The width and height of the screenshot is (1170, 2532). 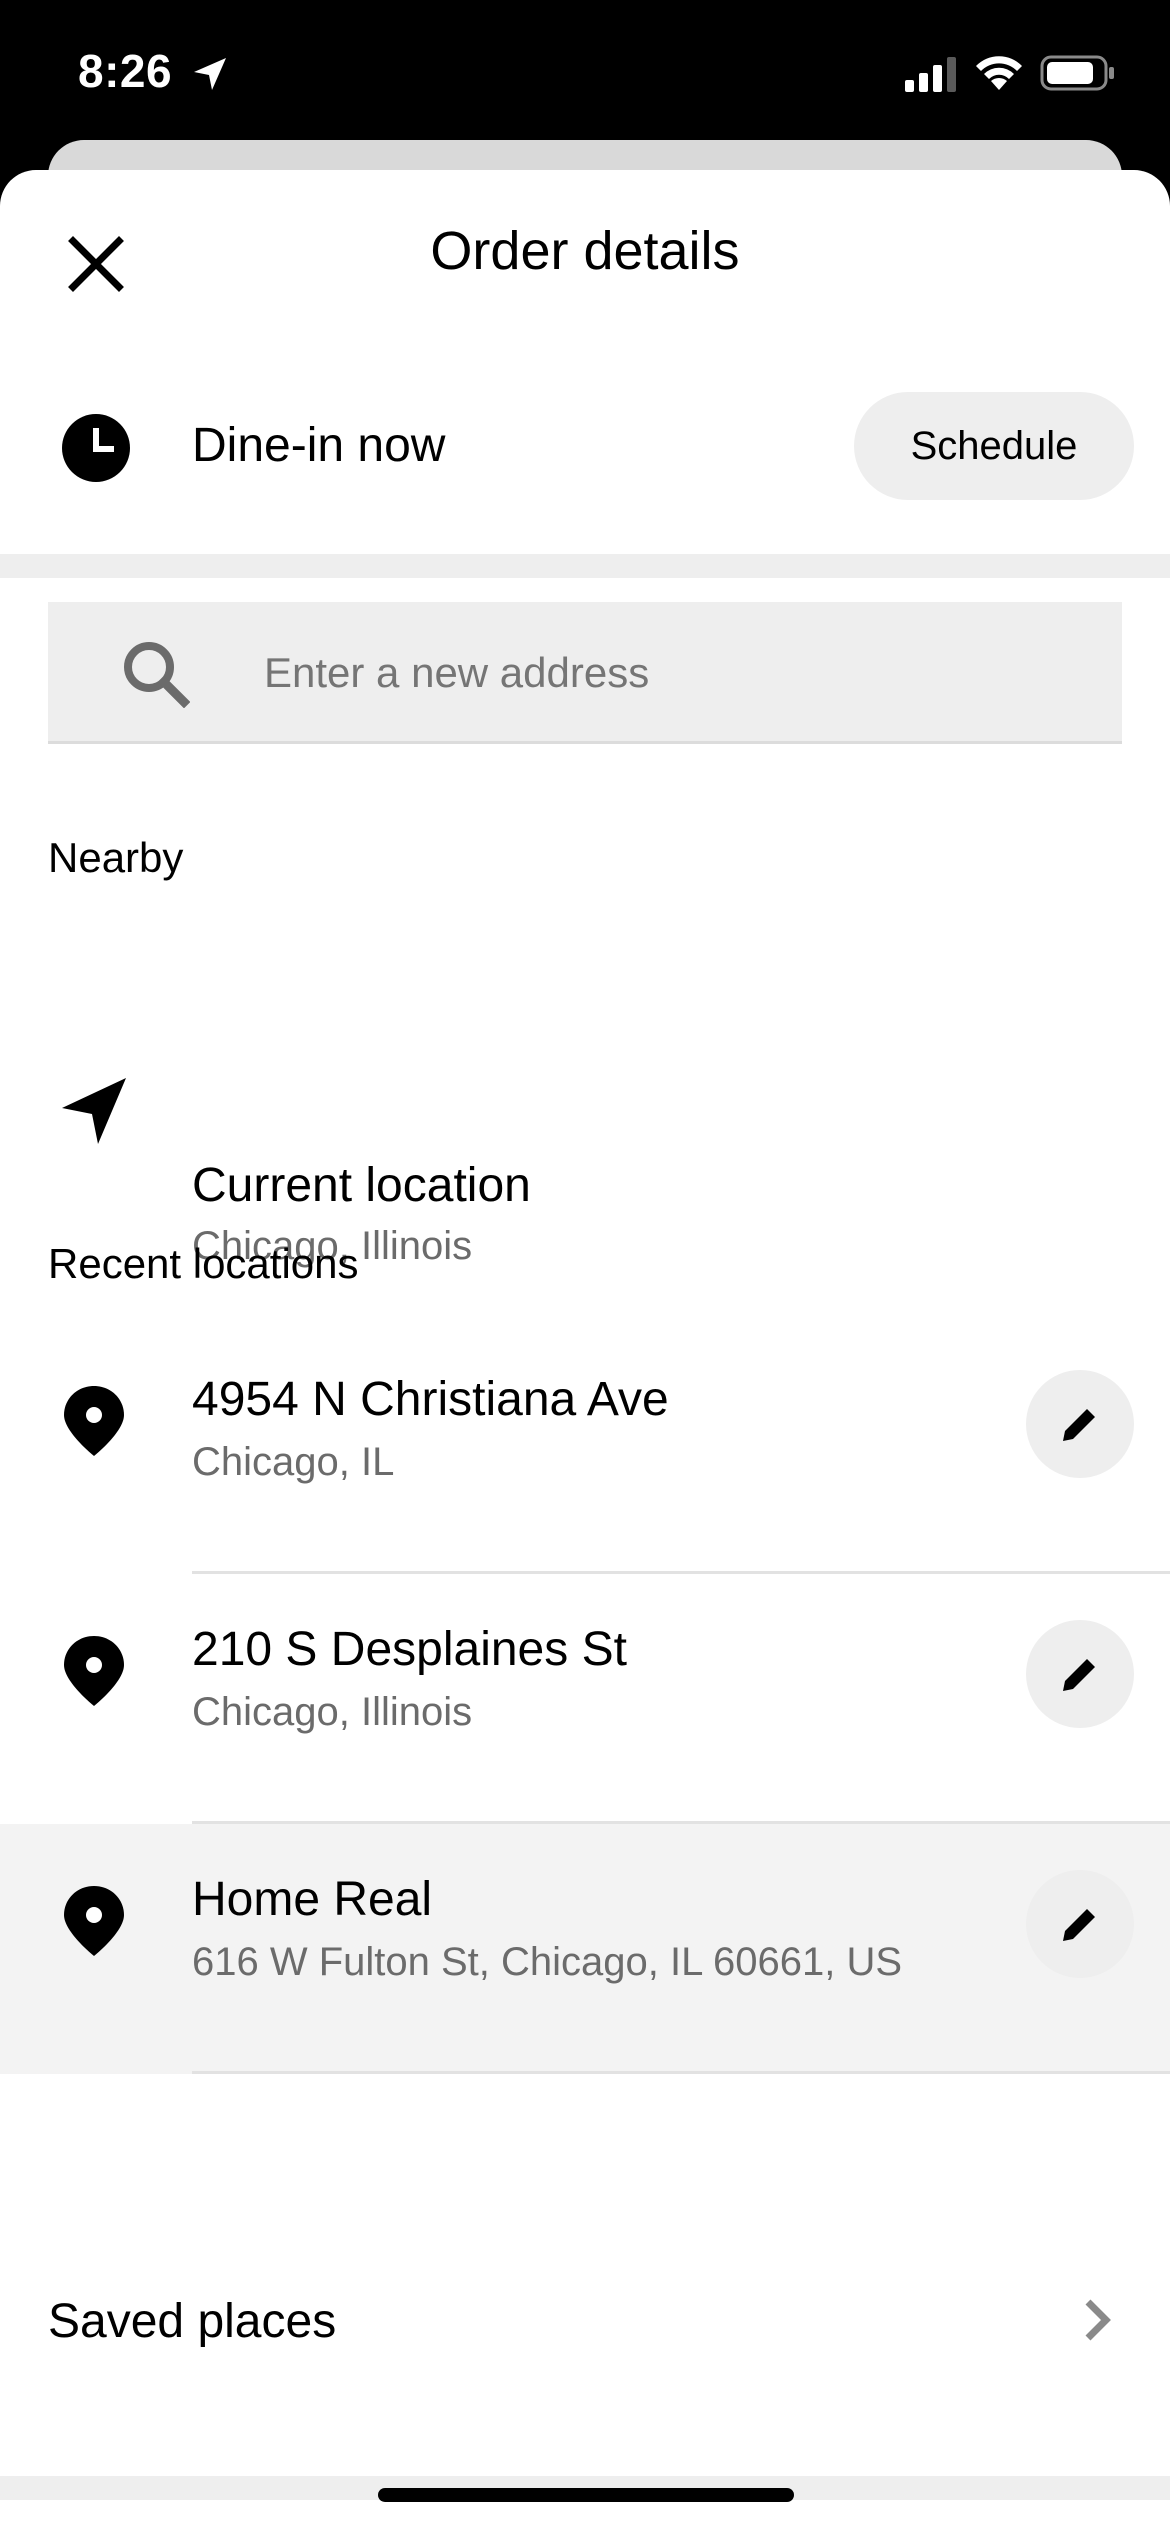 I want to click on search-icon, so click(x=157, y=675).